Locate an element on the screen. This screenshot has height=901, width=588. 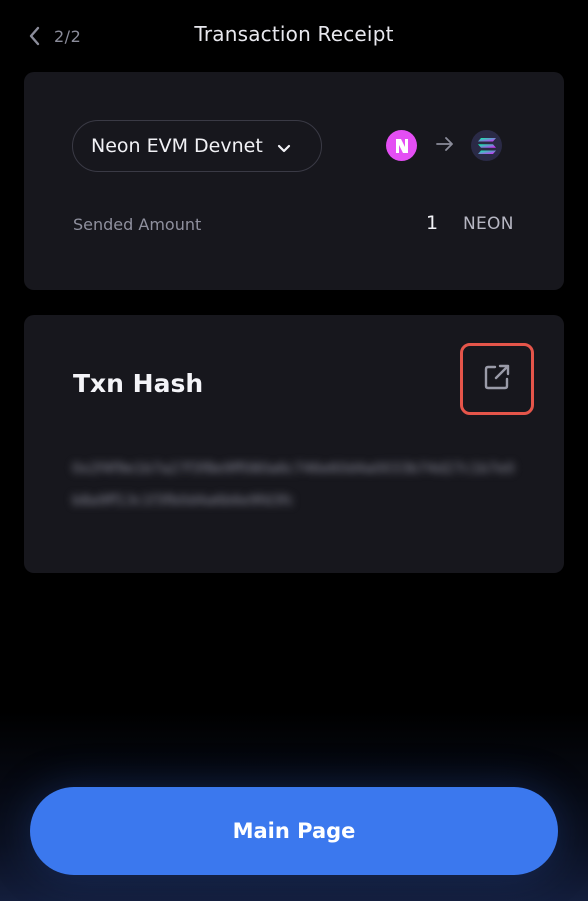
transfer-route is located at coordinates (444, 145).